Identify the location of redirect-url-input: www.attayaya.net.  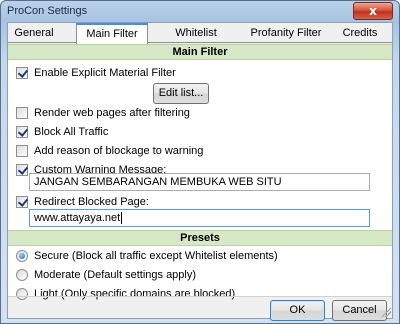
(199, 218).